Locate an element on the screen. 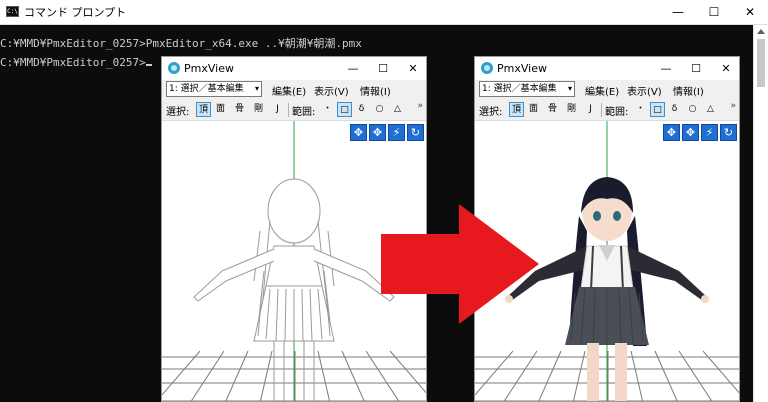 Image resolution: width=768 pixels, height=402 pixels. scroll-up-arrow-icon is located at coordinates (761, 31).